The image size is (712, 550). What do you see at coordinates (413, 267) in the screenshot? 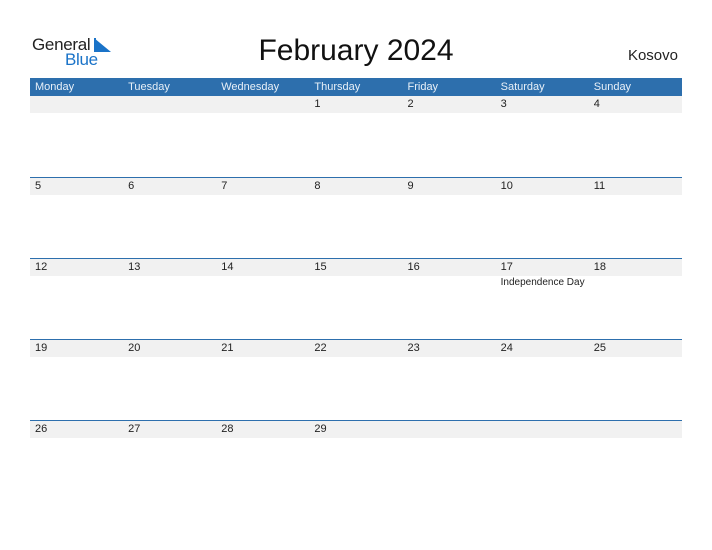
I see `day-number: 16` at bounding box center [413, 267].